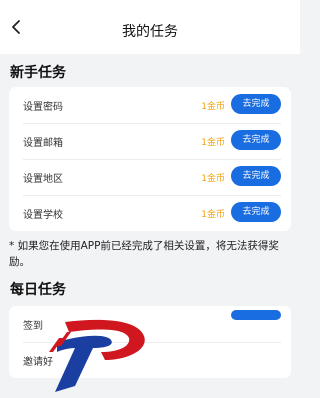 The width and height of the screenshot is (320, 398). What do you see at coordinates (43, 179) in the screenshot?
I see `task-label: 设置地区` at bounding box center [43, 179].